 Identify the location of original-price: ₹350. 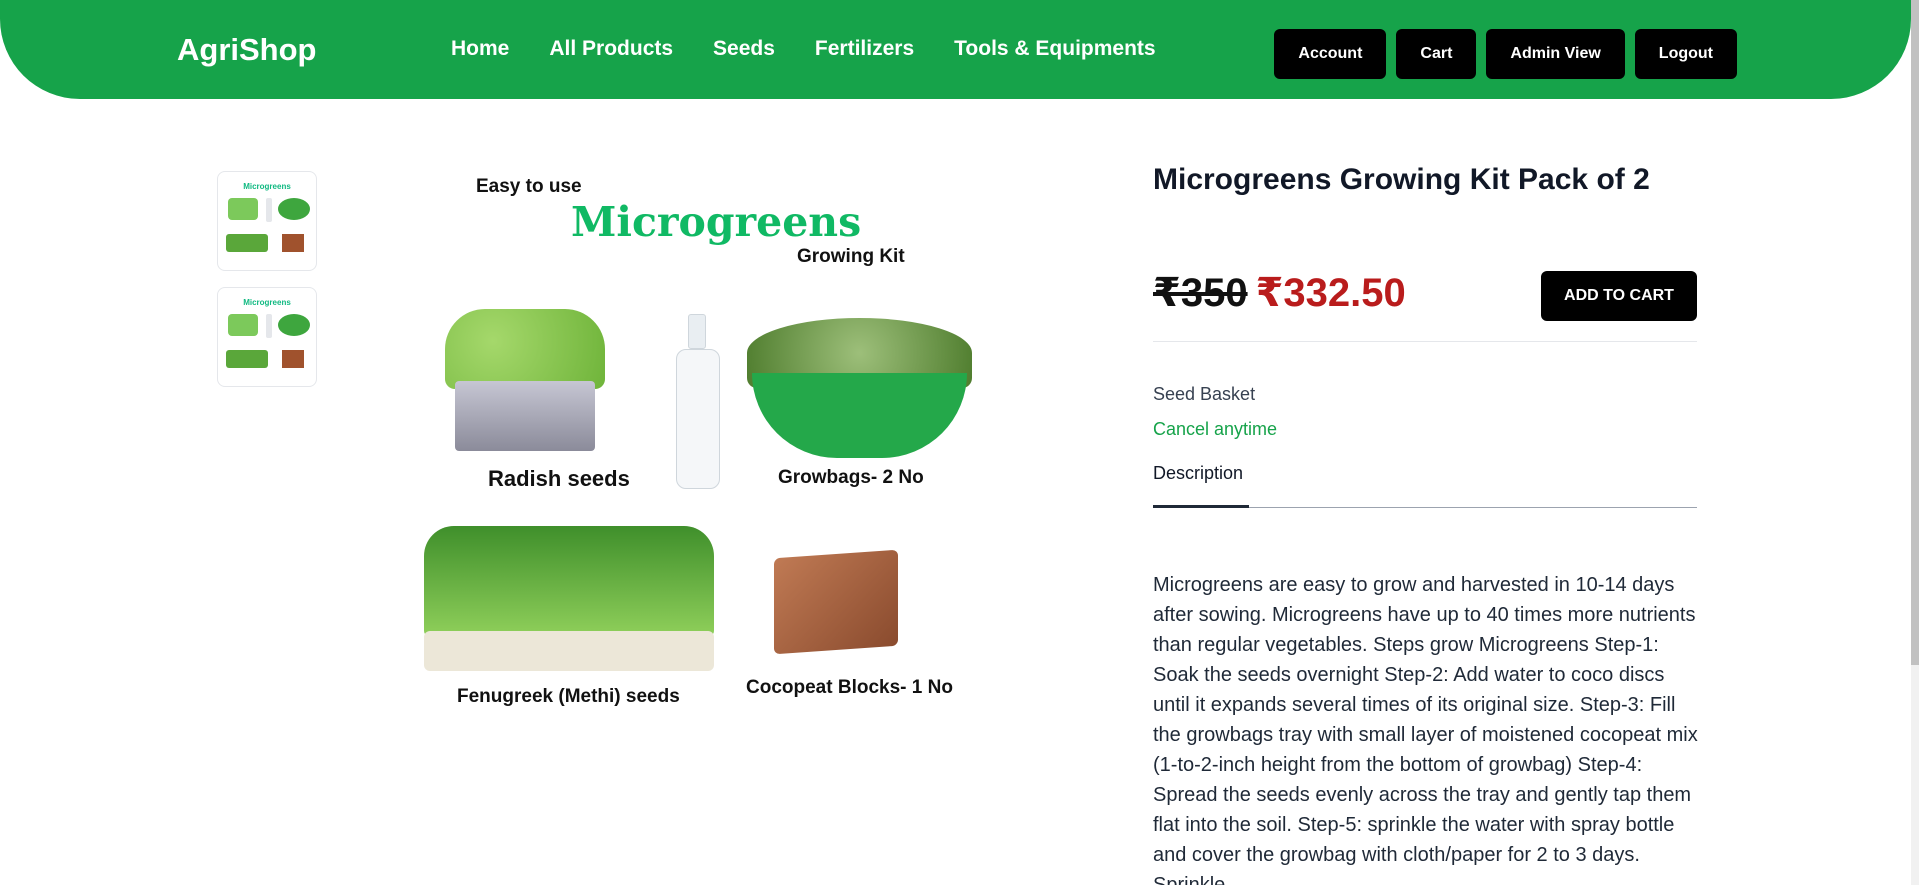
(1200, 293).